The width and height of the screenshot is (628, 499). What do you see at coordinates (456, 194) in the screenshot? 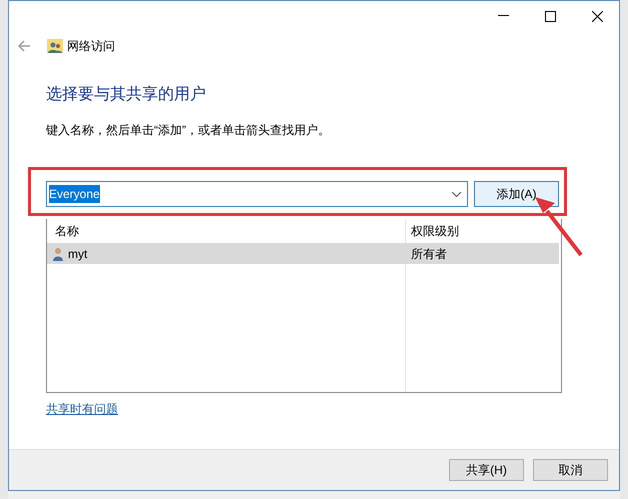
I see `chevron-down-icon` at bounding box center [456, 194].